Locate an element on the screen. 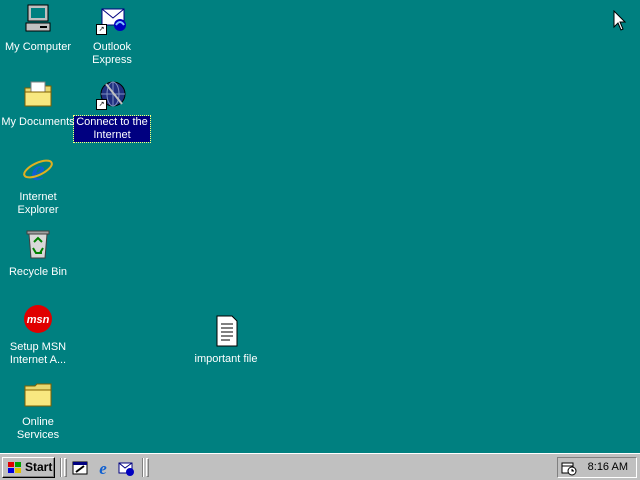 The width and height of the screenshot is (640, 480). desktop-icon-connect-to-internet: ↗ Connect to the Internet is located at coordinates (112, 110).